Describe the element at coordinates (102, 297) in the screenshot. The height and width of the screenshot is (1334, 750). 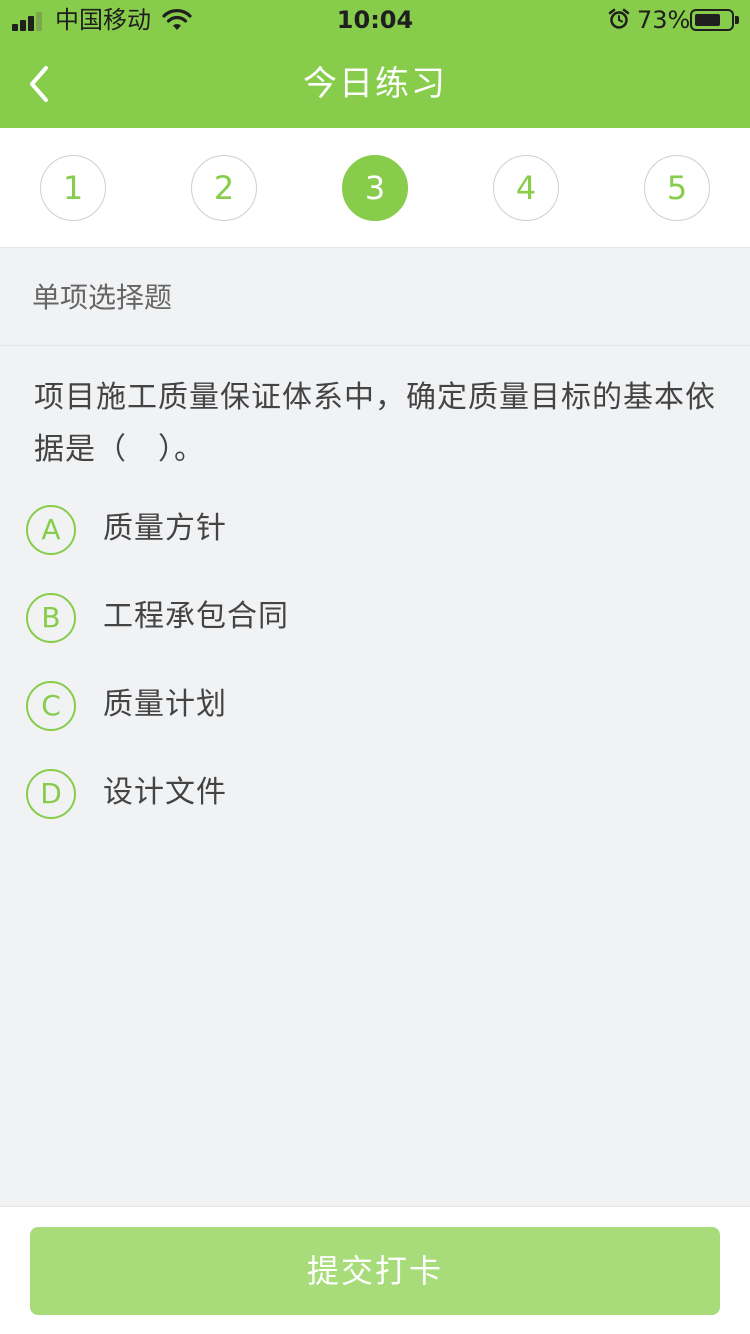
I see `question-type-label: 单项选择题` at that location.